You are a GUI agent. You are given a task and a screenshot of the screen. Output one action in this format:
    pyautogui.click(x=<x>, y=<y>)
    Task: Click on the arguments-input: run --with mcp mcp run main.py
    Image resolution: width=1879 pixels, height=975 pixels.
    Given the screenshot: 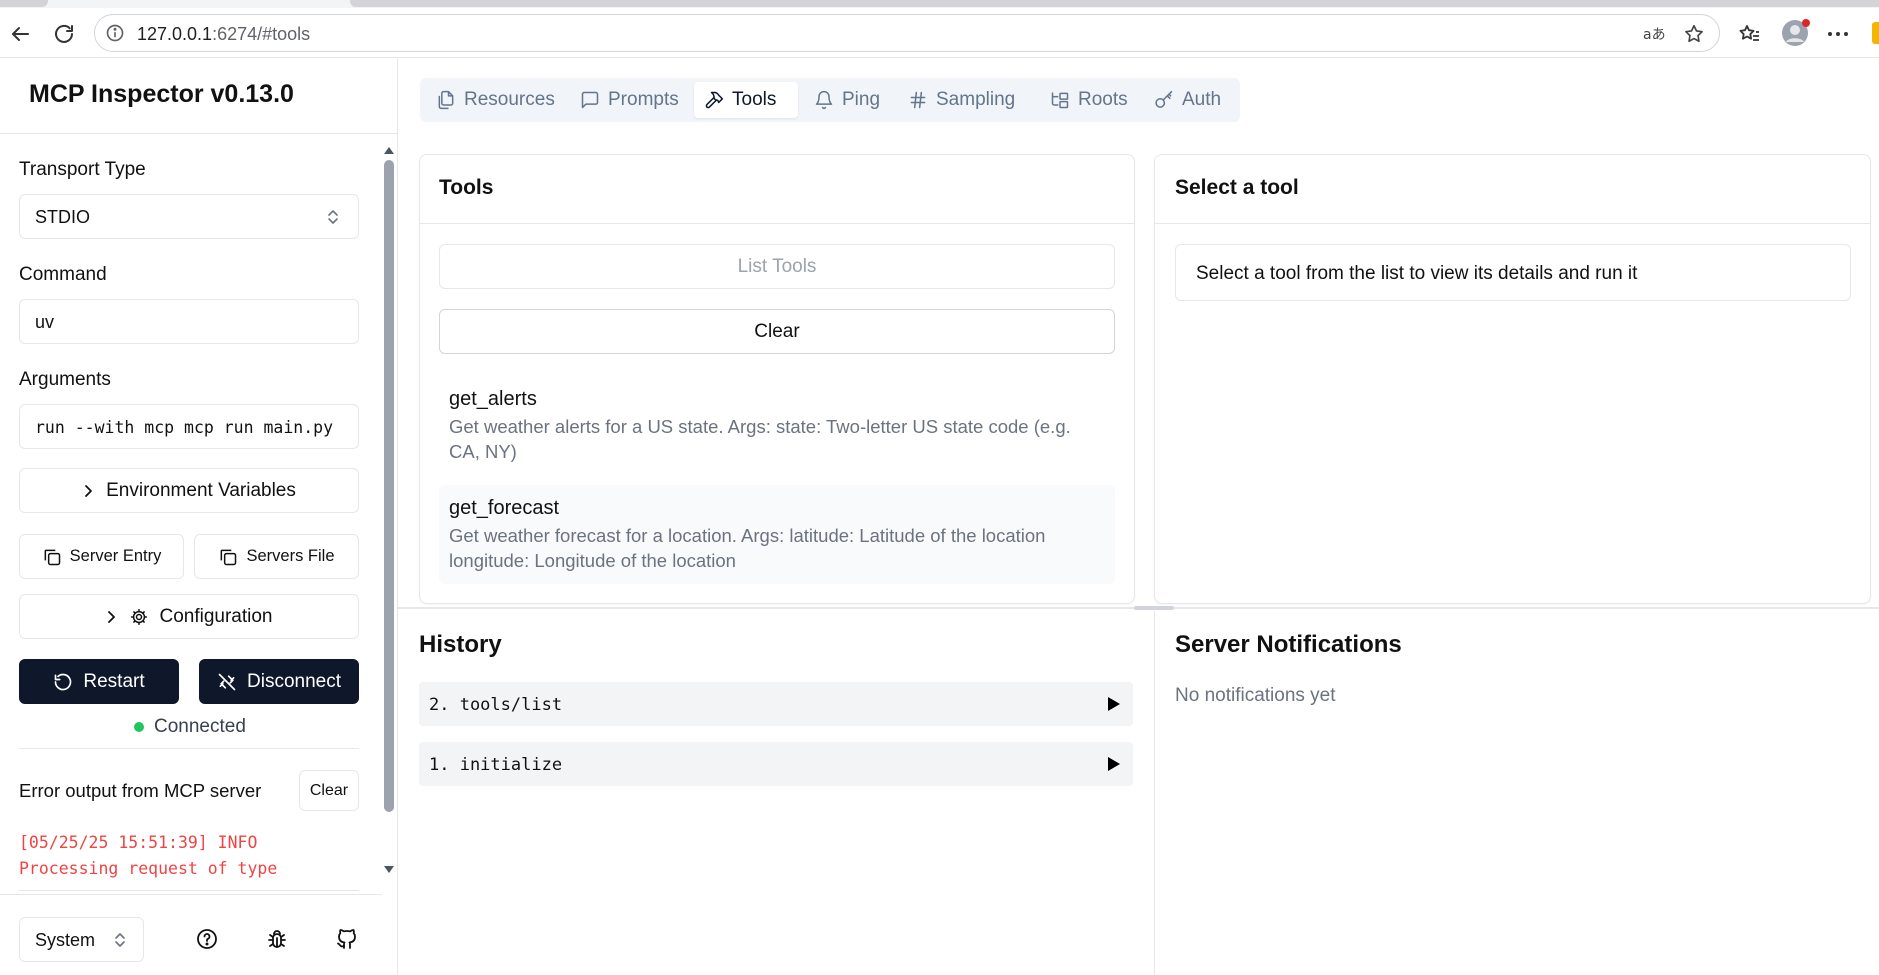 What is the action you would take?
    pyautogui.click(x=189, y=426)
    